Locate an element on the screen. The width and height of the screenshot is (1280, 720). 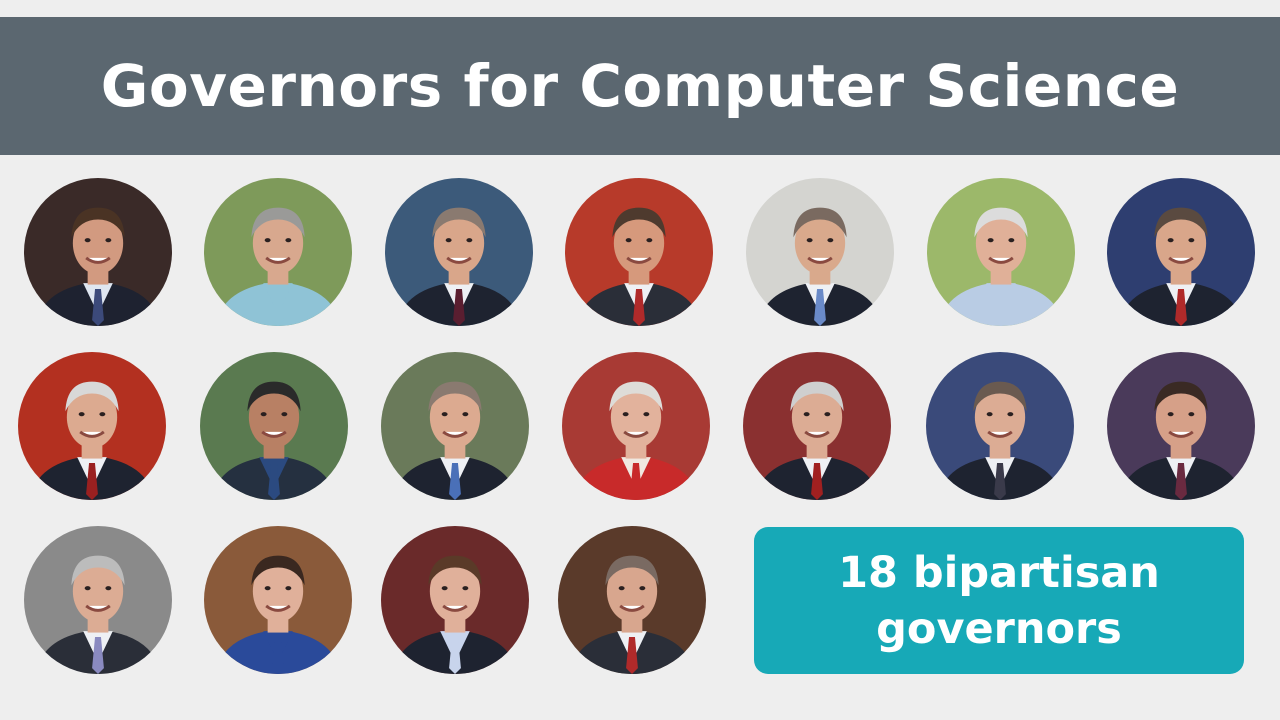
page-title: Governors for Computer Science is located at coordinates (640, 86).